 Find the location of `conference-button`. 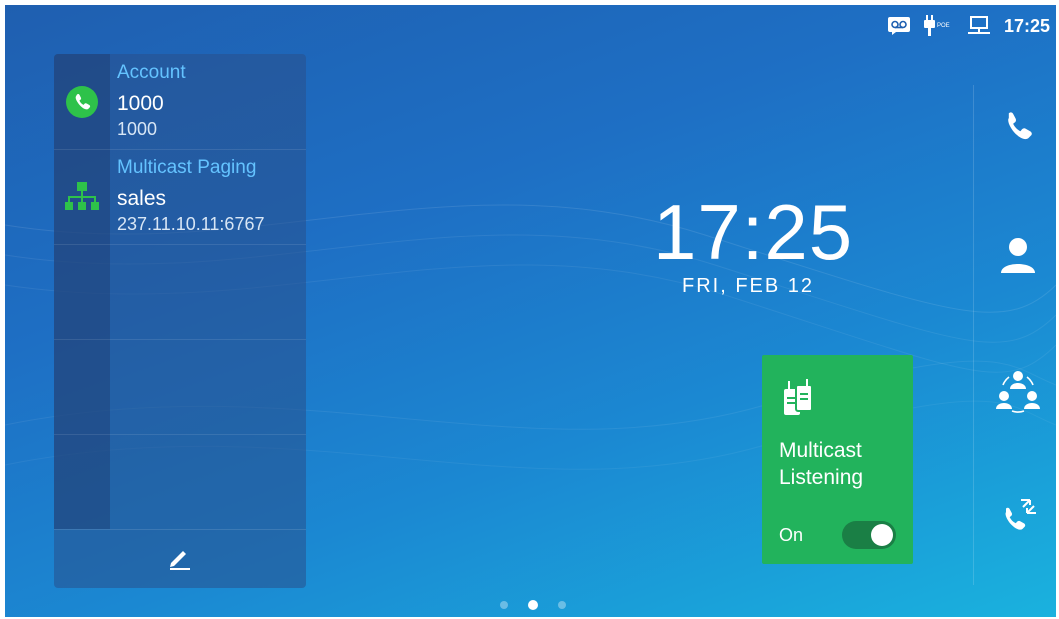

conference-button is located at coordinates (1018, 392).